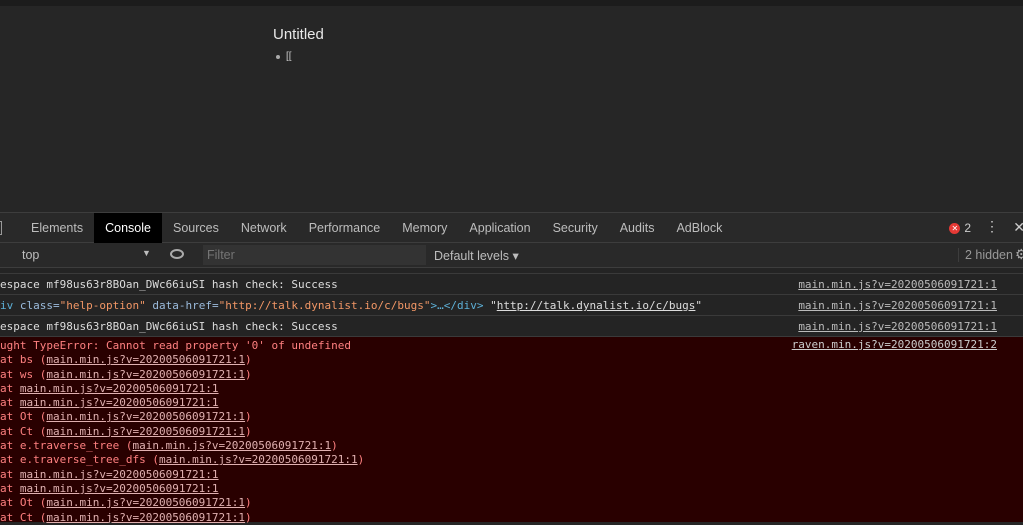  What do you see at coordinates (499, 228) in the screenshot?
I see `tab-application: Application` at bounding box center [499, 228].